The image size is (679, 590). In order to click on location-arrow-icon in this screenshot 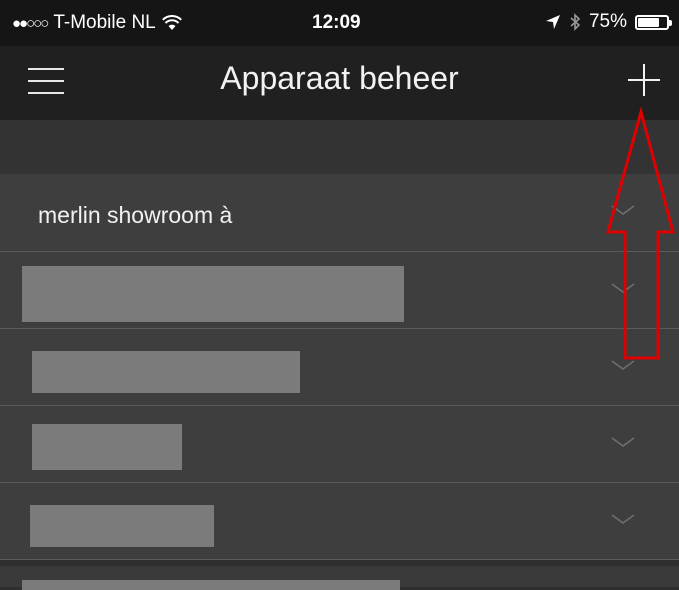, I will do `click(552, 22)`.